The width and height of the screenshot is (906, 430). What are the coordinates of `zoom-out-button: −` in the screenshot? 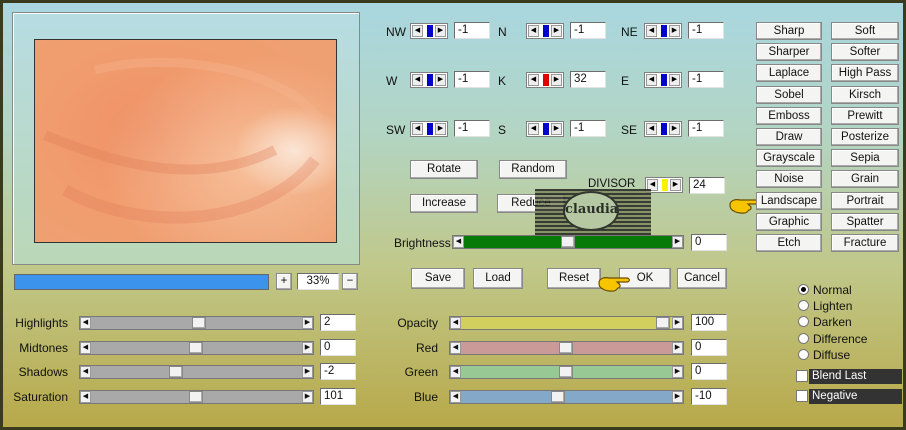 It's located at (350, 281).